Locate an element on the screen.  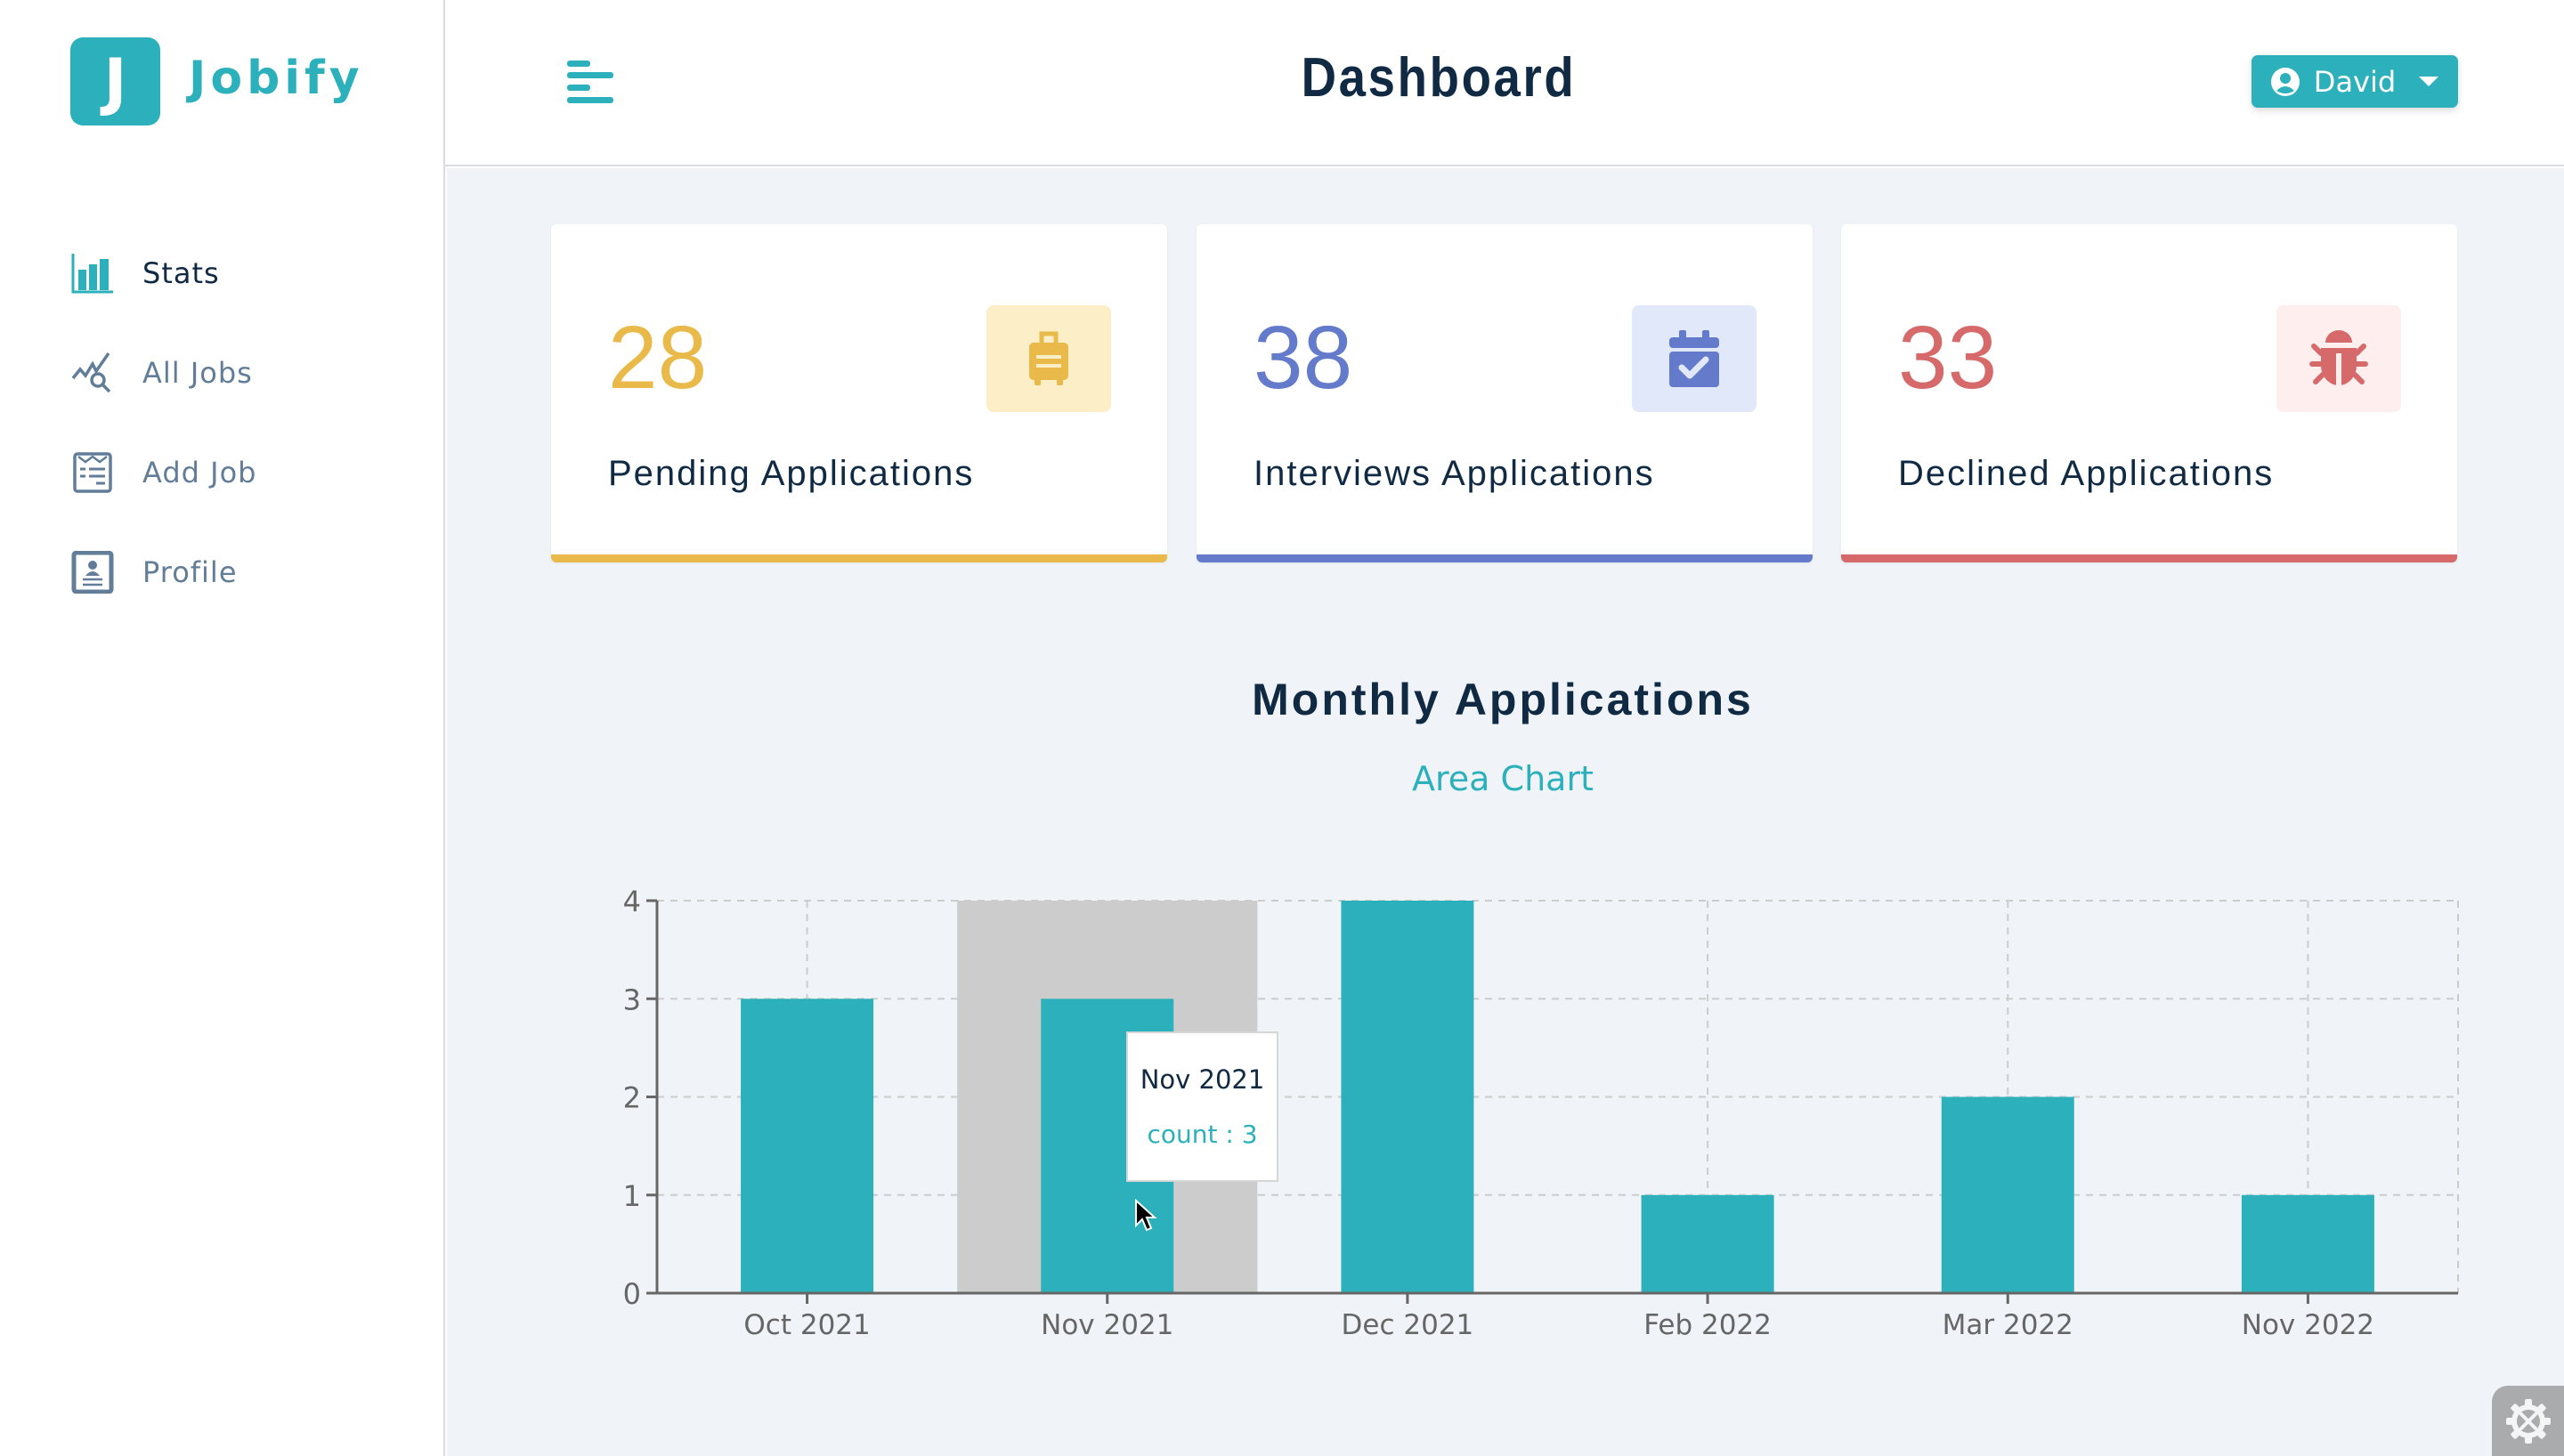
gear-wrench-icon is located at coordinates (2528, 1421).